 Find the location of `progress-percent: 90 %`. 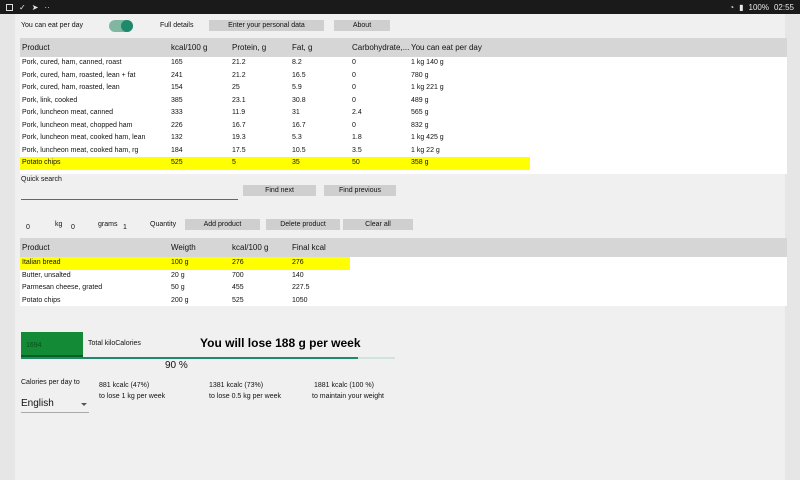

progress-percent: 90 % is located at coordinates (176, 365).